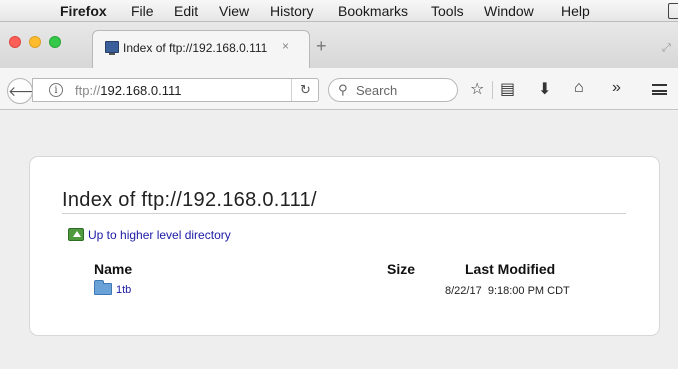  What do you see at coordinates (112, 48) in the screenshot?
I see `monitor-icon` at bounding box center [112, 48].